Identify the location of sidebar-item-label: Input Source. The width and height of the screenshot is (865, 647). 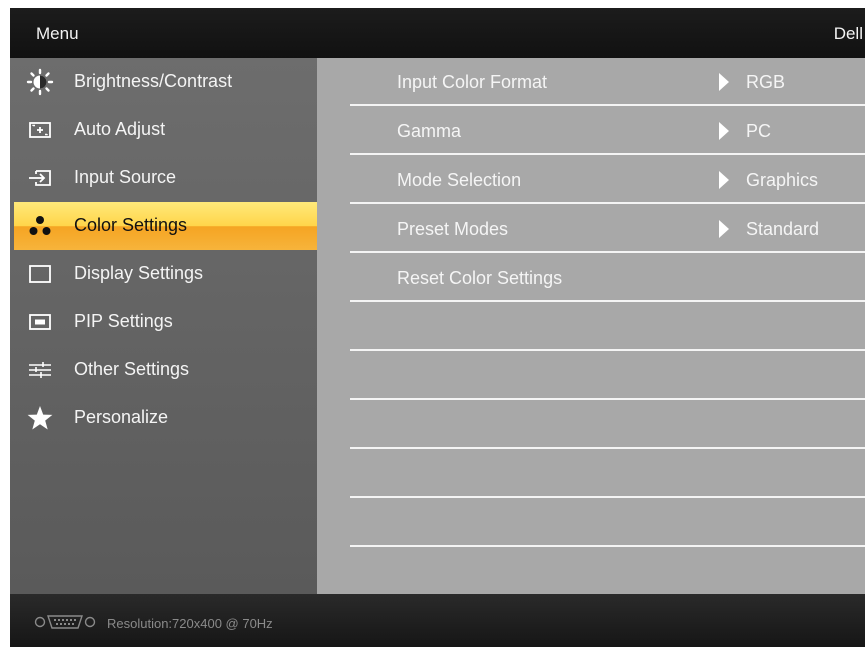
(125, 177).